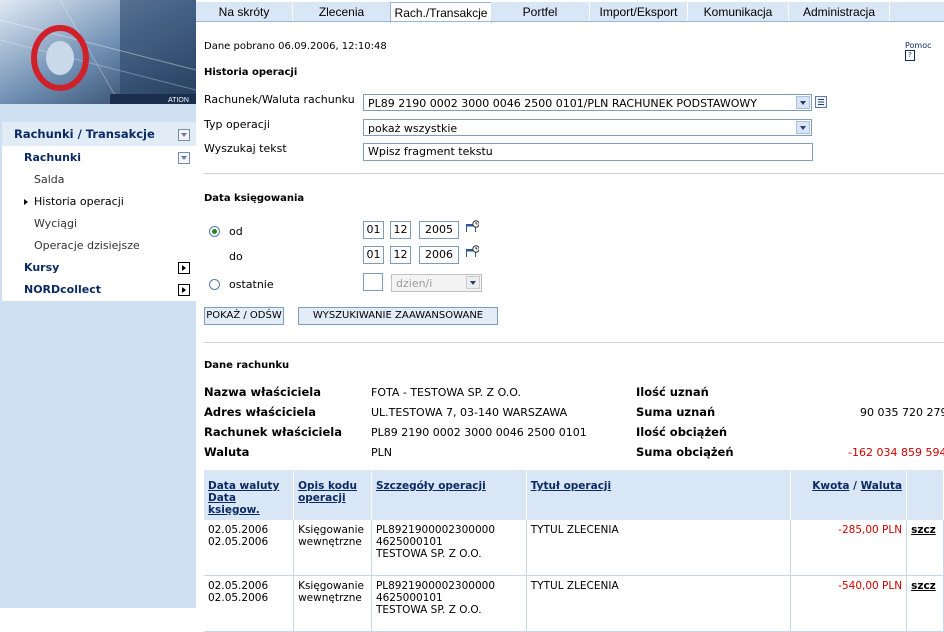 The image size is (944, 632). What do you see at coordinates (925, 495) in the screenshot?
I see `col-header-extra` at bounding box center [925, 495].